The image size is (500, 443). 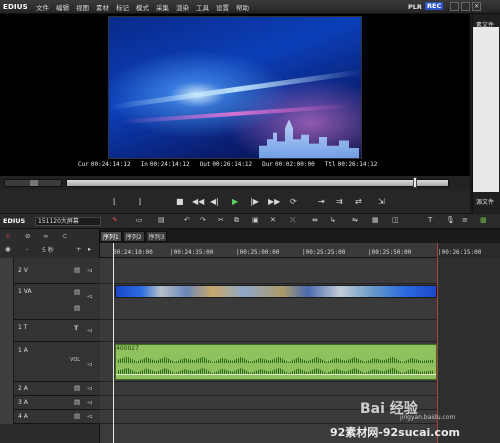 I want to click on ripple-delete-icon: ⤫, so click(x=293, y=220).